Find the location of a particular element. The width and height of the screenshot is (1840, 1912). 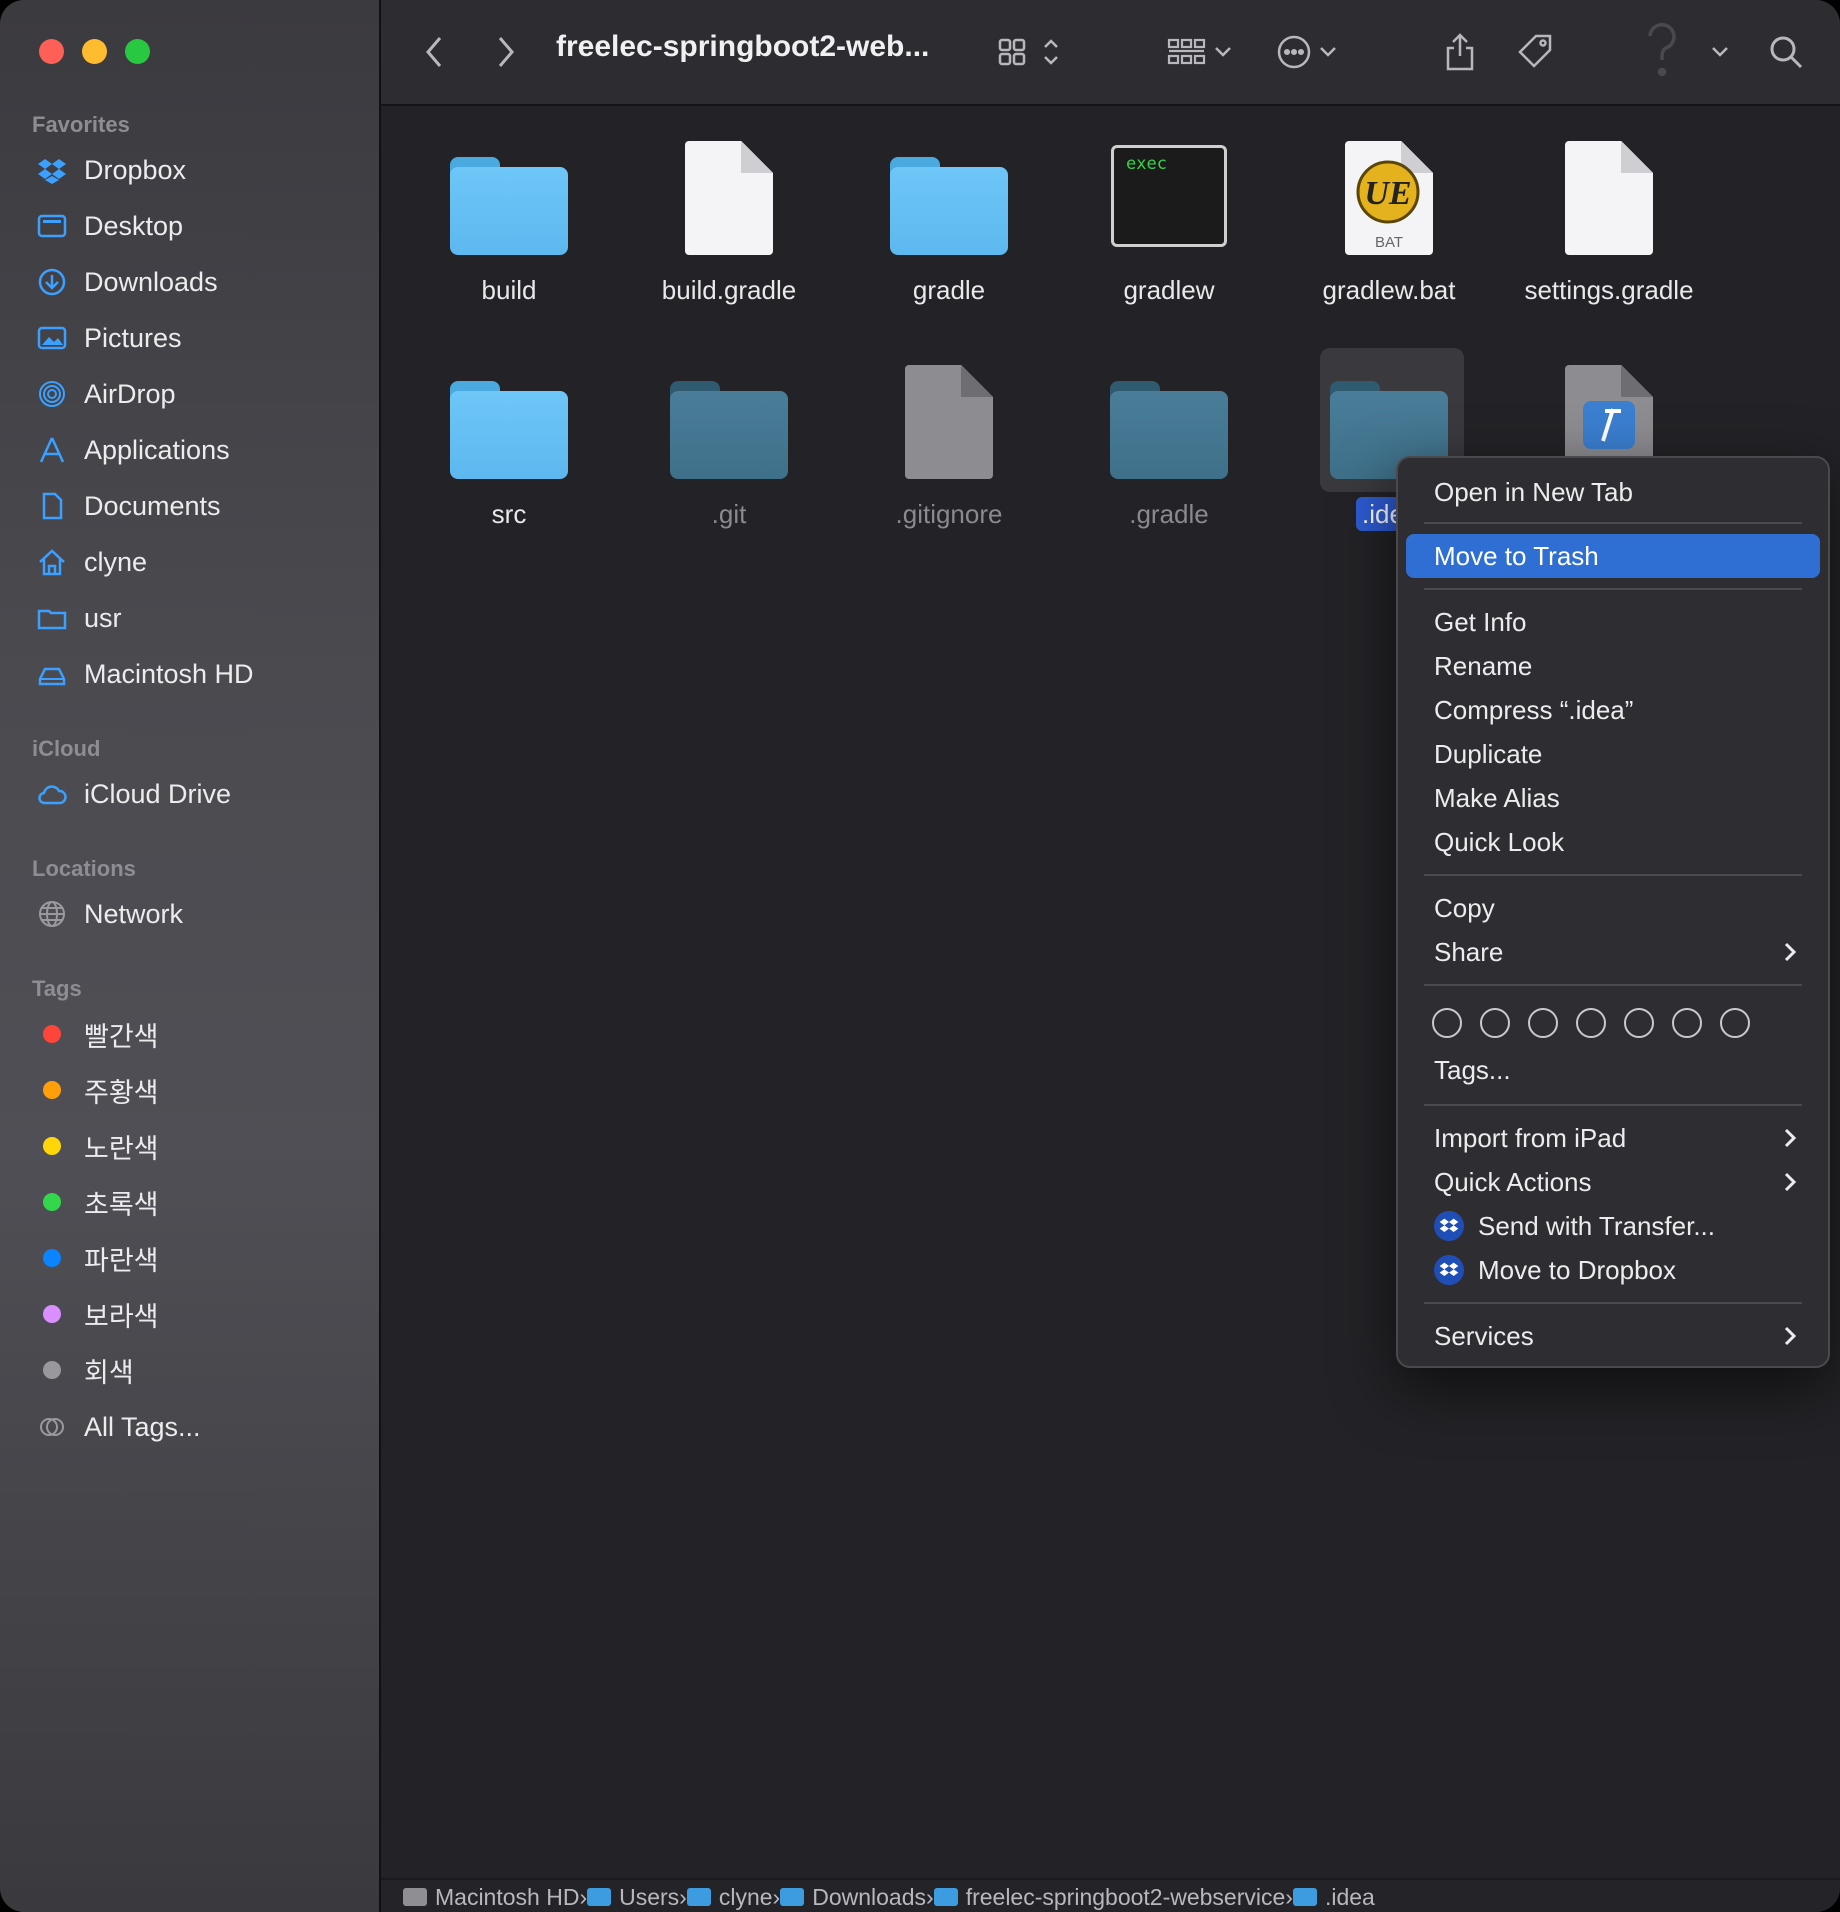

menu-item-import-from-ipad: Import from iPad is located at coordinates (1613, 1138).